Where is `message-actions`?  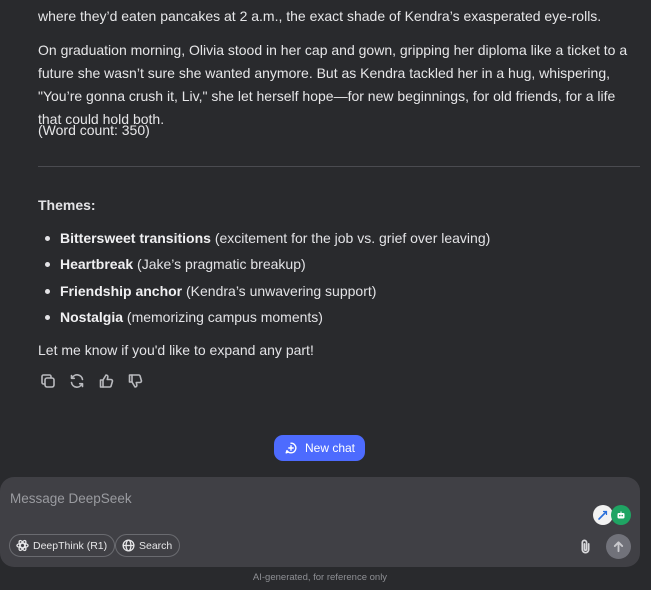
message-actions is located at coordinates (91, 380).